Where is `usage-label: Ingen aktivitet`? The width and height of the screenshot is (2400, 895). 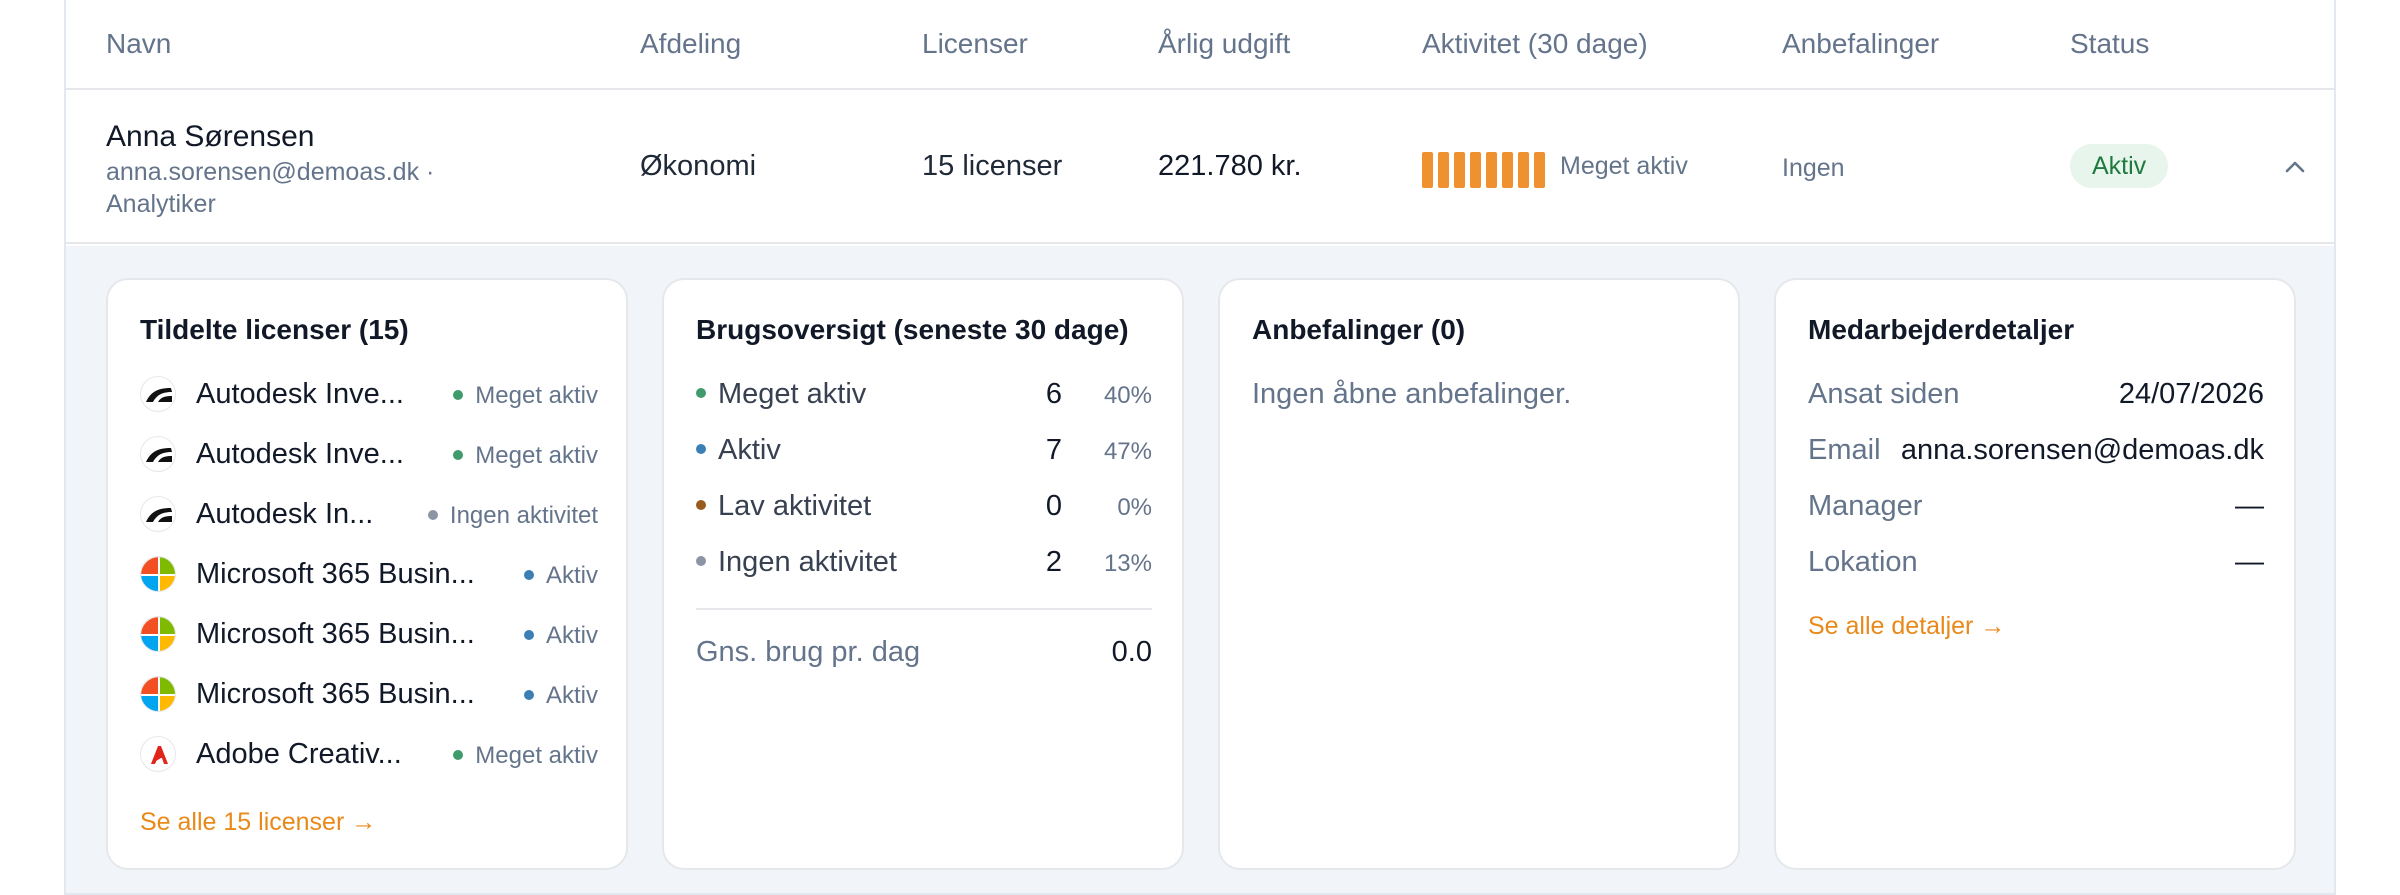 usage-label: Ingen aktivitet is located at coordinates (807, 562).